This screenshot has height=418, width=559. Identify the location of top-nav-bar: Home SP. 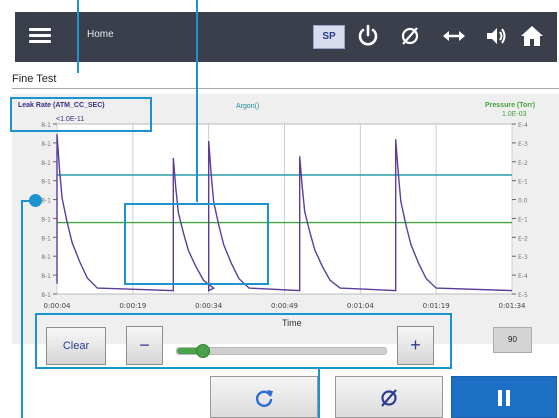
(286, 37).